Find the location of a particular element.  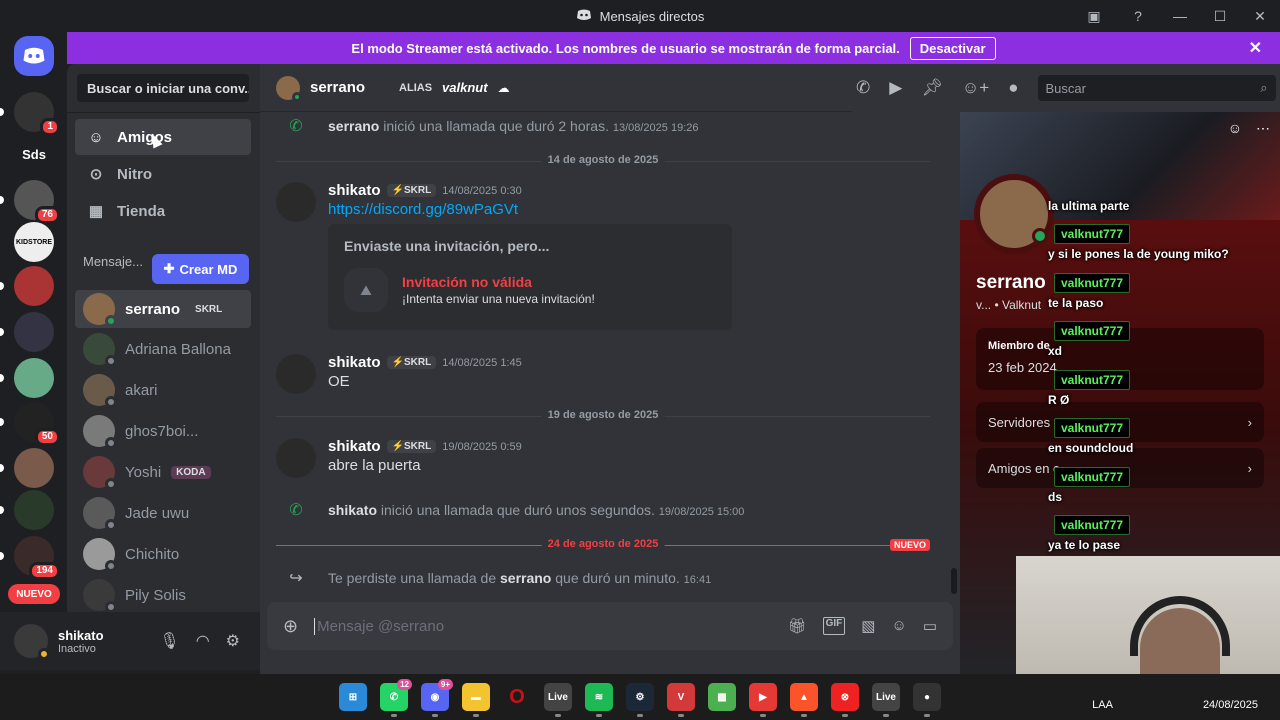

message-input: Mensaje @serrano is located at coordinates (542, 626).